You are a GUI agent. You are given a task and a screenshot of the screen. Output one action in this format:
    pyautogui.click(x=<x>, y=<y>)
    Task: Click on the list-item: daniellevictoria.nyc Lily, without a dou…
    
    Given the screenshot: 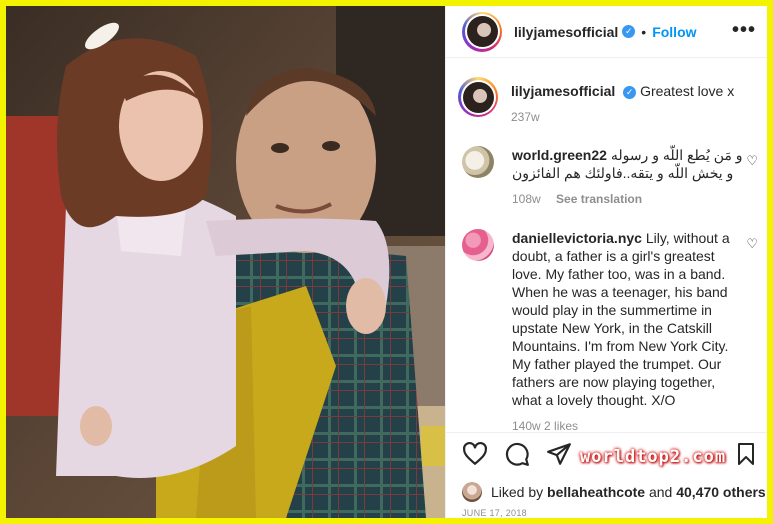 What is the action you would take?
    pyautogui.click(x=610, y=330)
    